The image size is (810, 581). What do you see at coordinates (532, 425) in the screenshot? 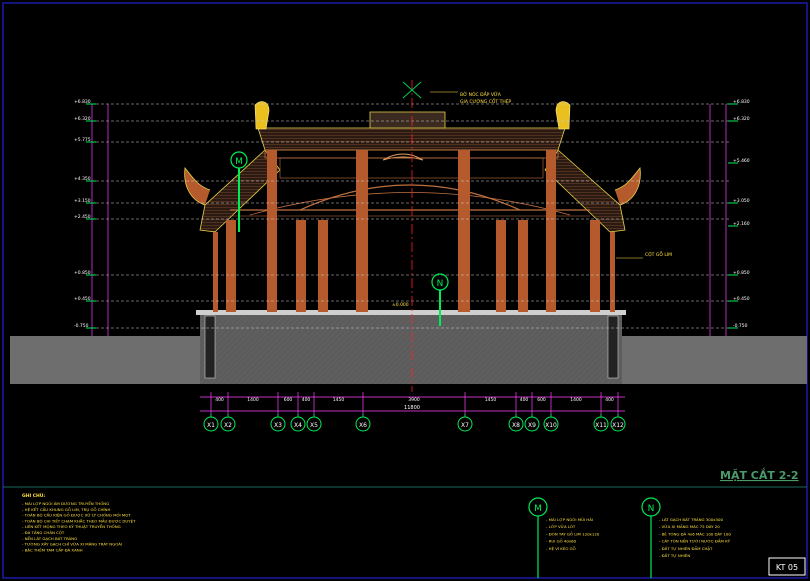
I see `axis-label: X9` at bounding box center [532, 425].